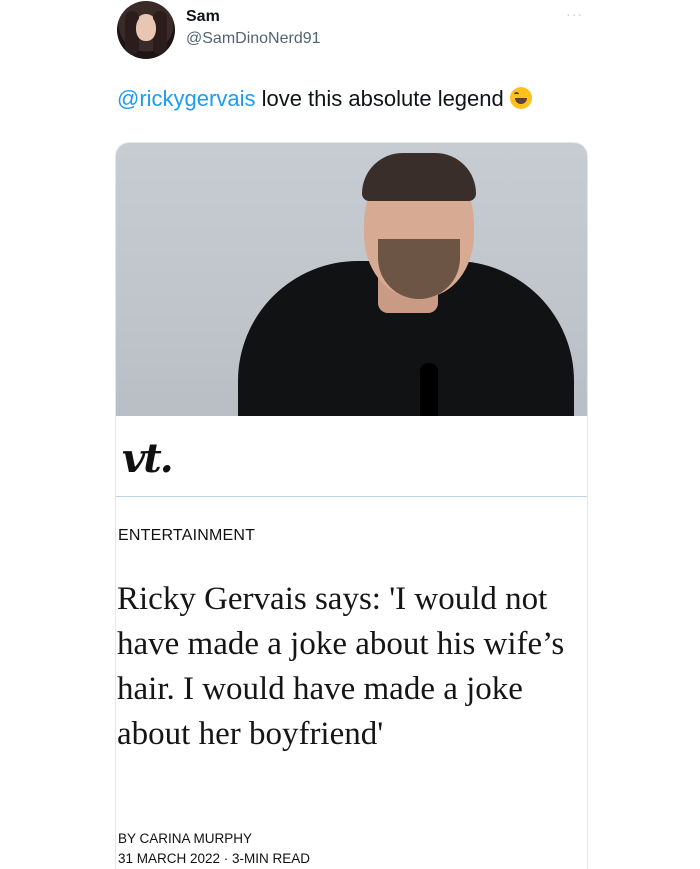 Image resolution: width=700 pixels, height=869 pixels. What do you see at coordinates (520, 98) in the screenshot?
I see `face-with-tears-of-joy-icon` at bounding box center [520, 98].